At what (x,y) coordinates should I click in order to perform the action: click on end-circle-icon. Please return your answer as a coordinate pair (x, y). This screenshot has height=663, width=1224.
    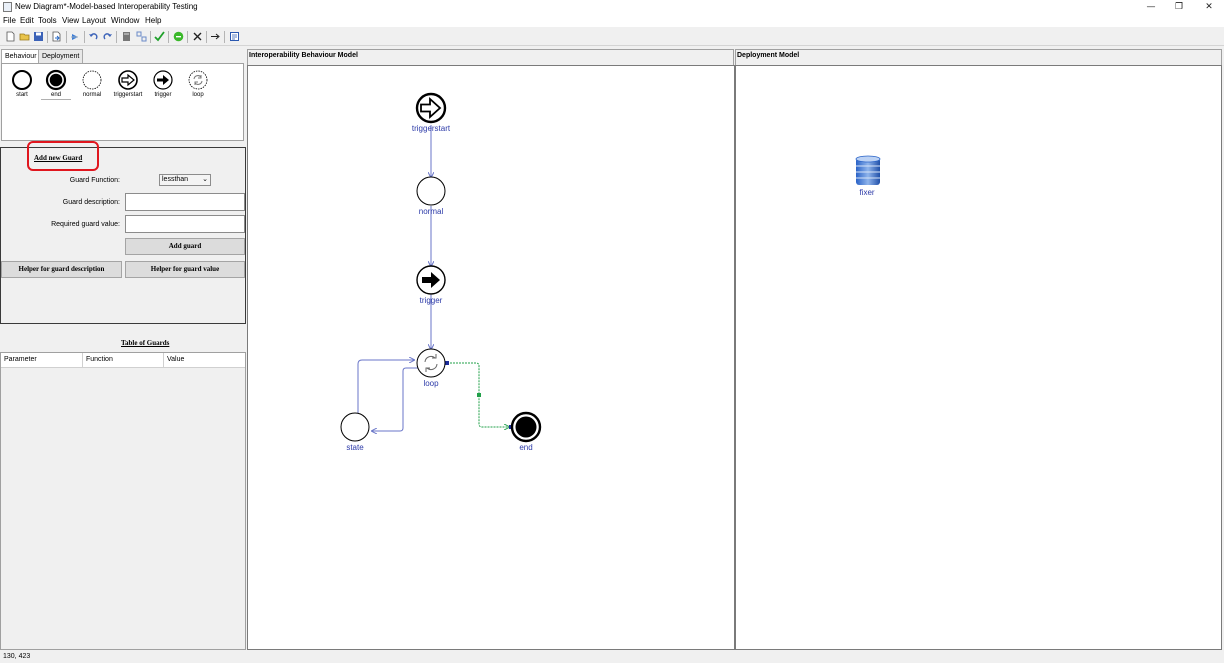
    Looking at the image, I should click on (56, 80).